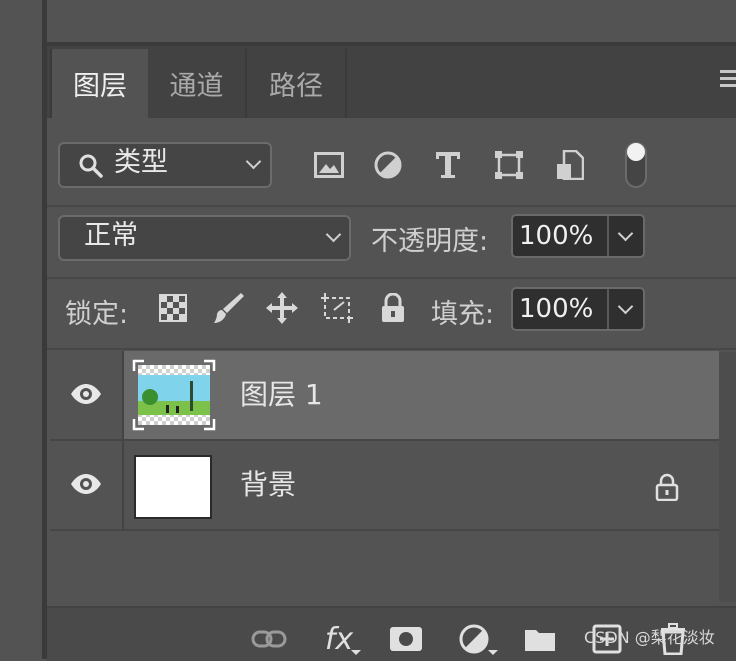  What do you see at coordinates (282, 308) in the screenshot?
I see `lock-position-move-icon` at bounding box center [282, 308].